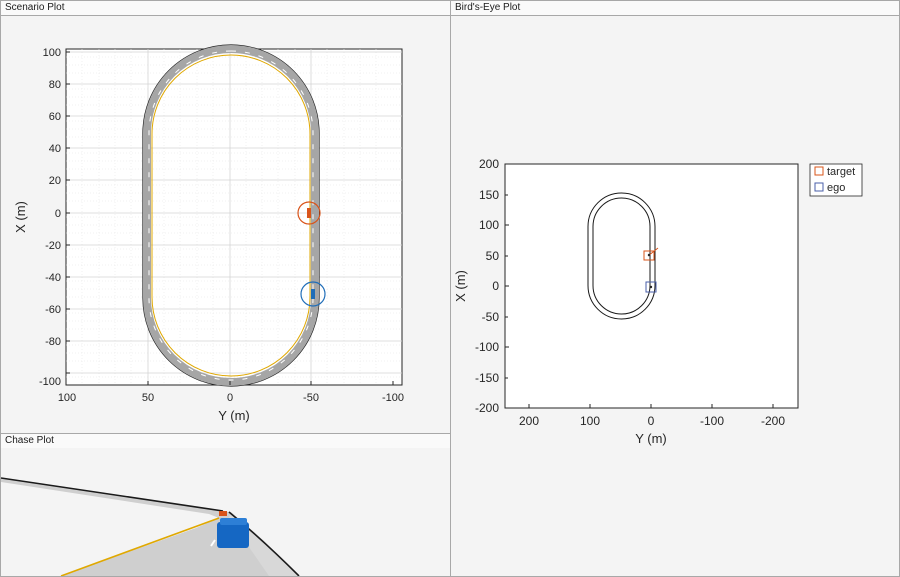 The height and width of the screenshot is (577, 900). I want to click on y-tick-label: 80, so click(55, 85).